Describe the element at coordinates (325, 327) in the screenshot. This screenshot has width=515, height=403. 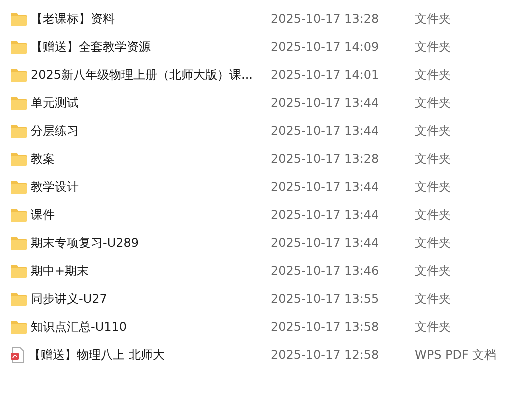
I see `modified-date: 2025-10-17 13:58` at that location.